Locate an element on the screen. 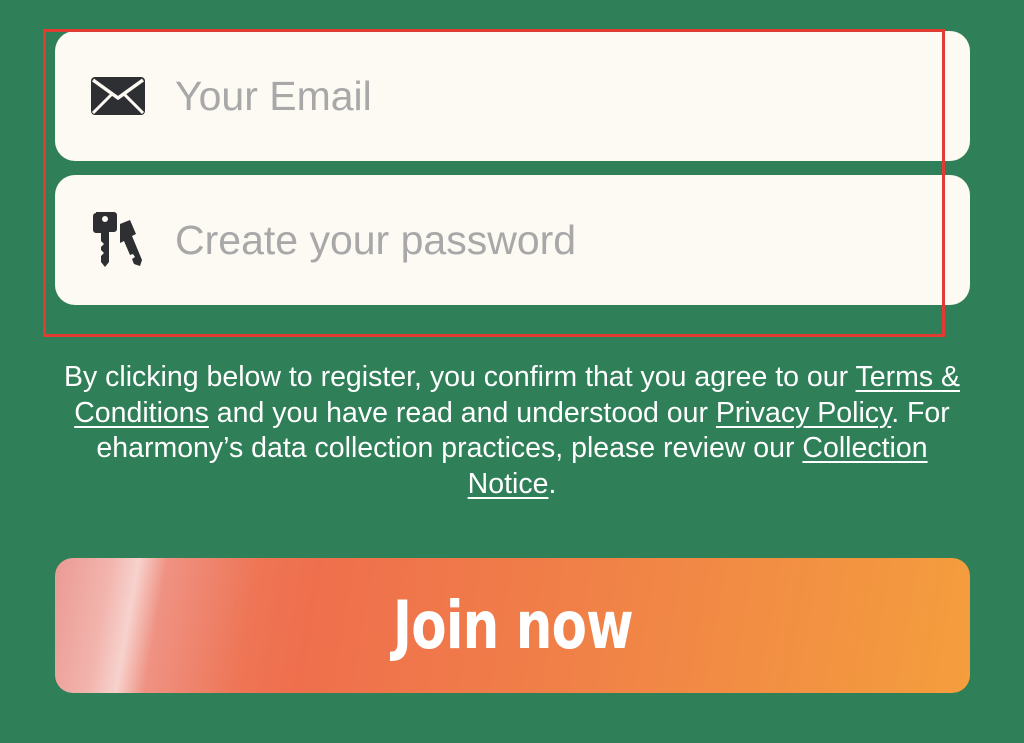 The width and height of the screenshot is (1024, 743). join-now-label: Join now is located at coordinates (512, 625).